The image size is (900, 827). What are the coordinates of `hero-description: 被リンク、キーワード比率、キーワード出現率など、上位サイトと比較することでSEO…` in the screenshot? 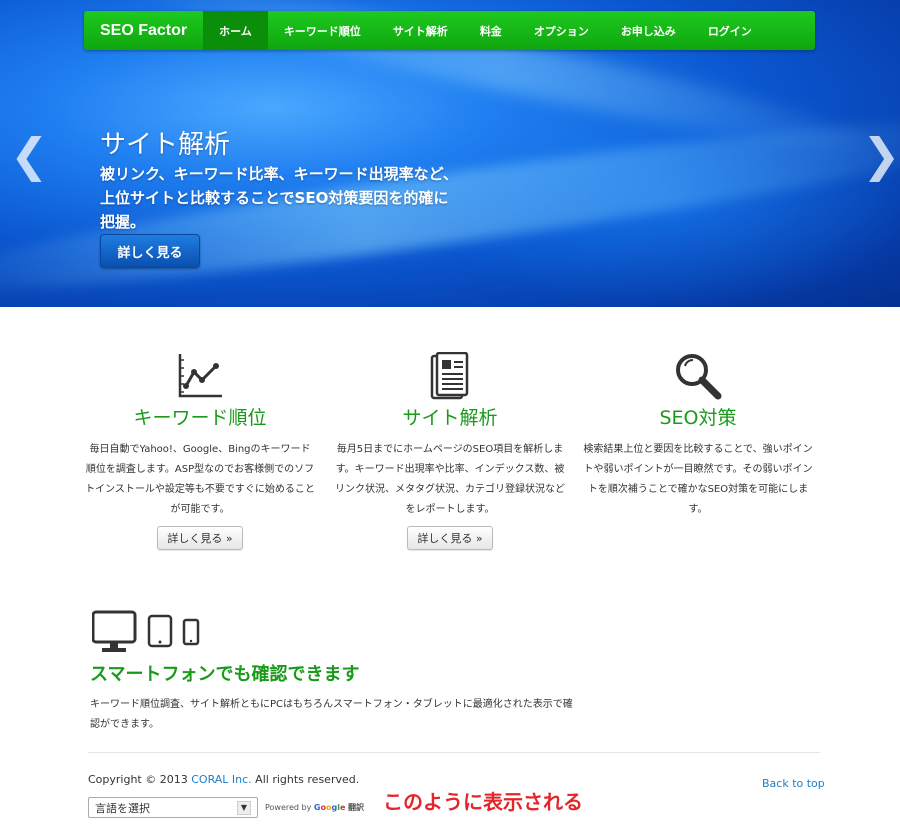 It's located at (279, 198).